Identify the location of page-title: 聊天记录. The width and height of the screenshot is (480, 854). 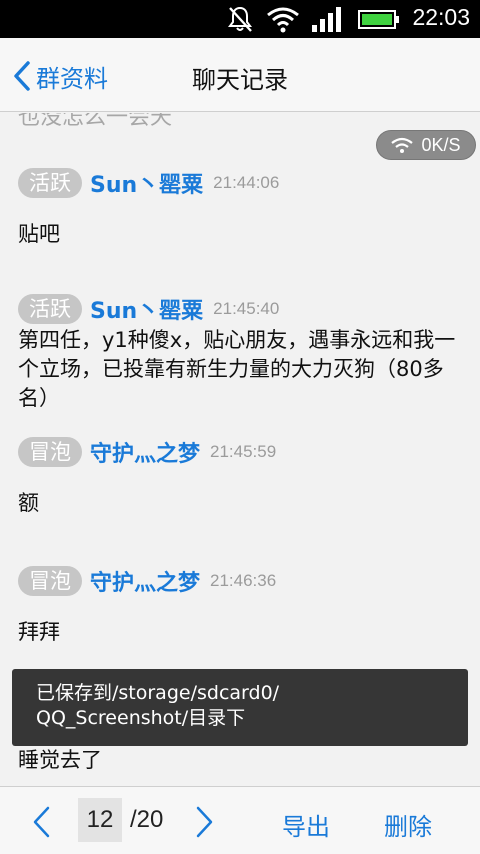
(240, 80).